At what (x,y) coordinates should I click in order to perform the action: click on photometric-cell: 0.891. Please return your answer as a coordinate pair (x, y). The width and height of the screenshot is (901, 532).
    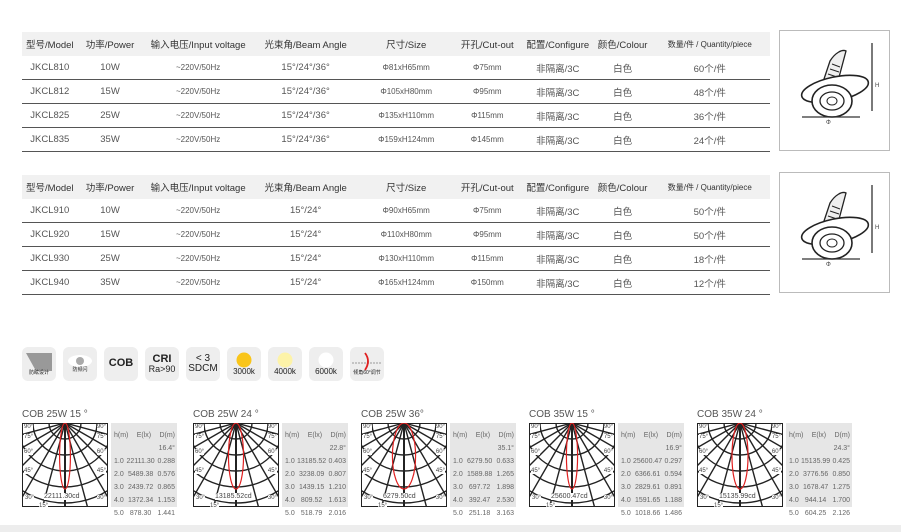
    Looking at the image, I should click on (673, 487).